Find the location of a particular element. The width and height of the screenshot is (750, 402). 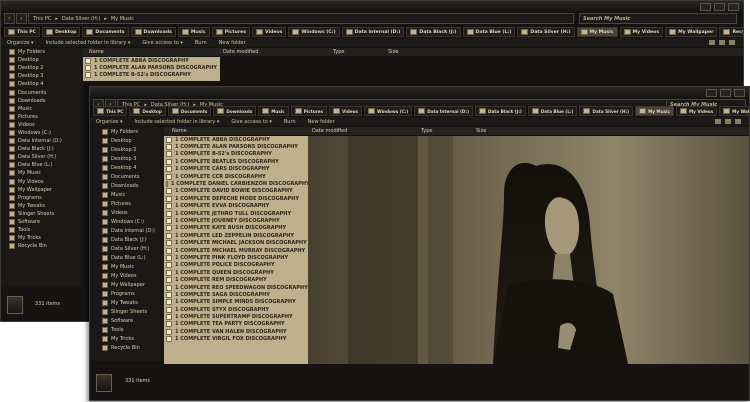

nav-item-software: Software is located at coordinates (46, 222).